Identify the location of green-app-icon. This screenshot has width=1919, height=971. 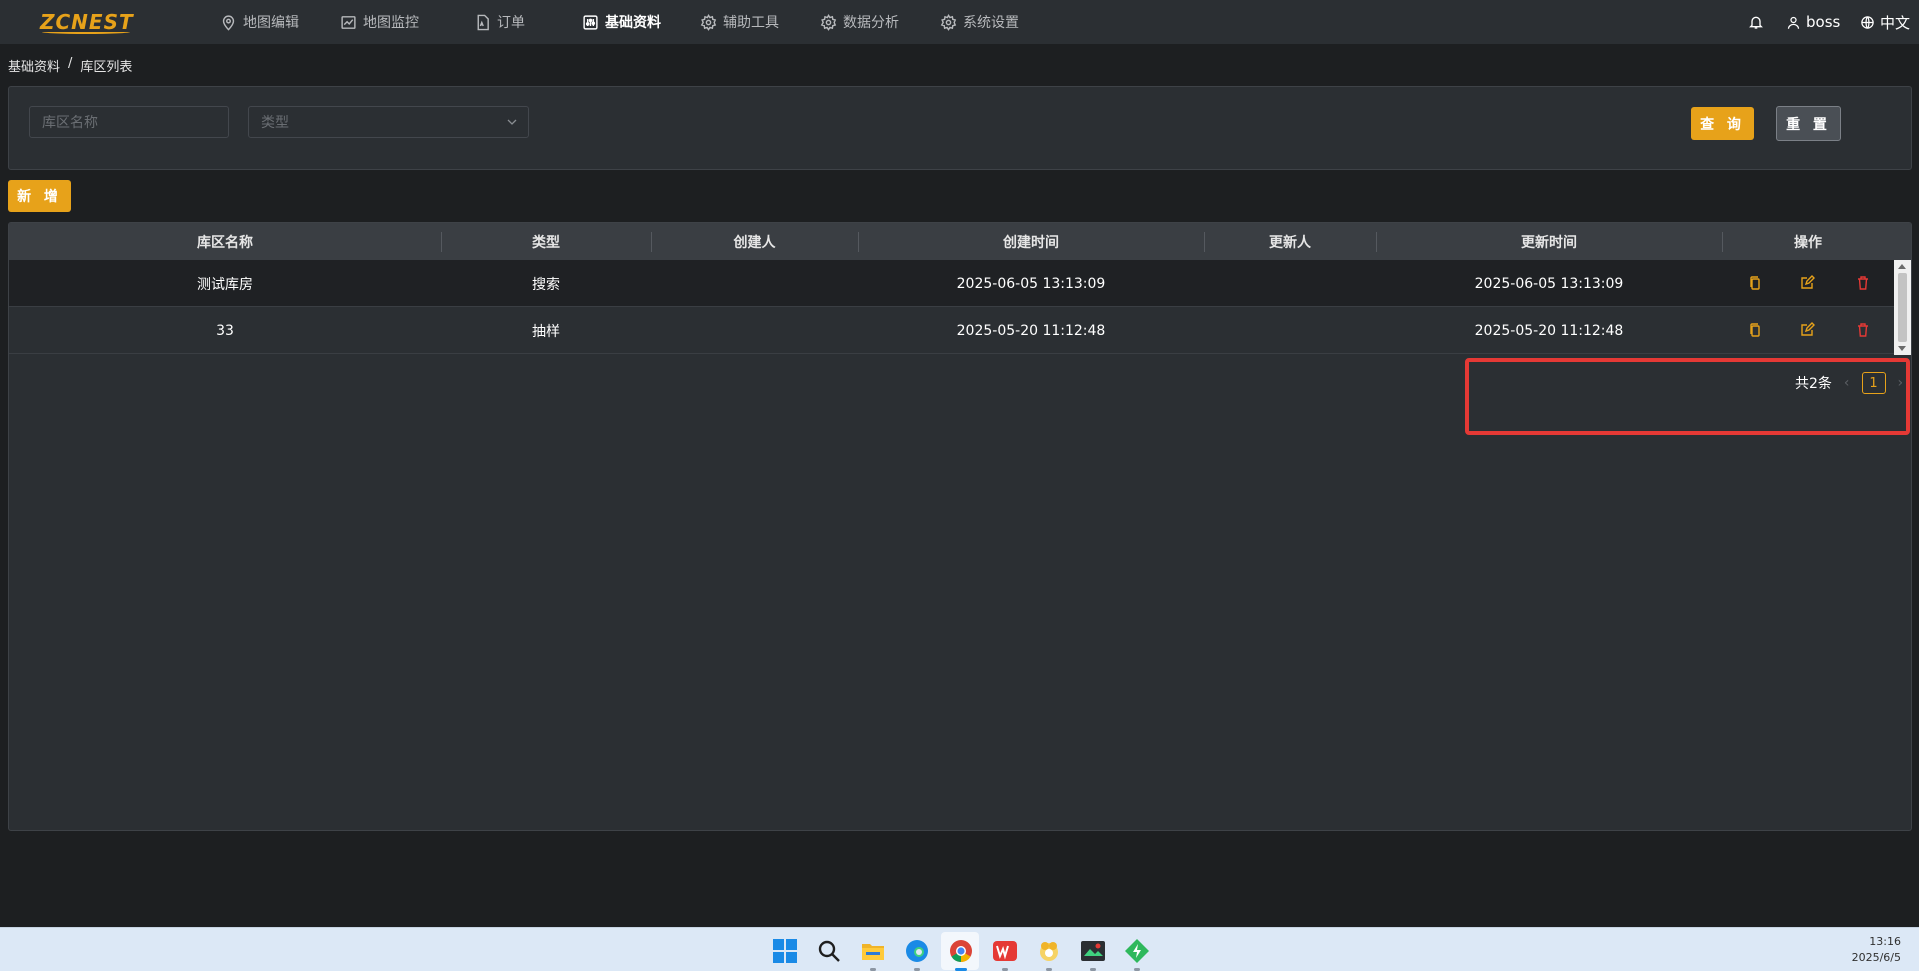
(1137, 951).